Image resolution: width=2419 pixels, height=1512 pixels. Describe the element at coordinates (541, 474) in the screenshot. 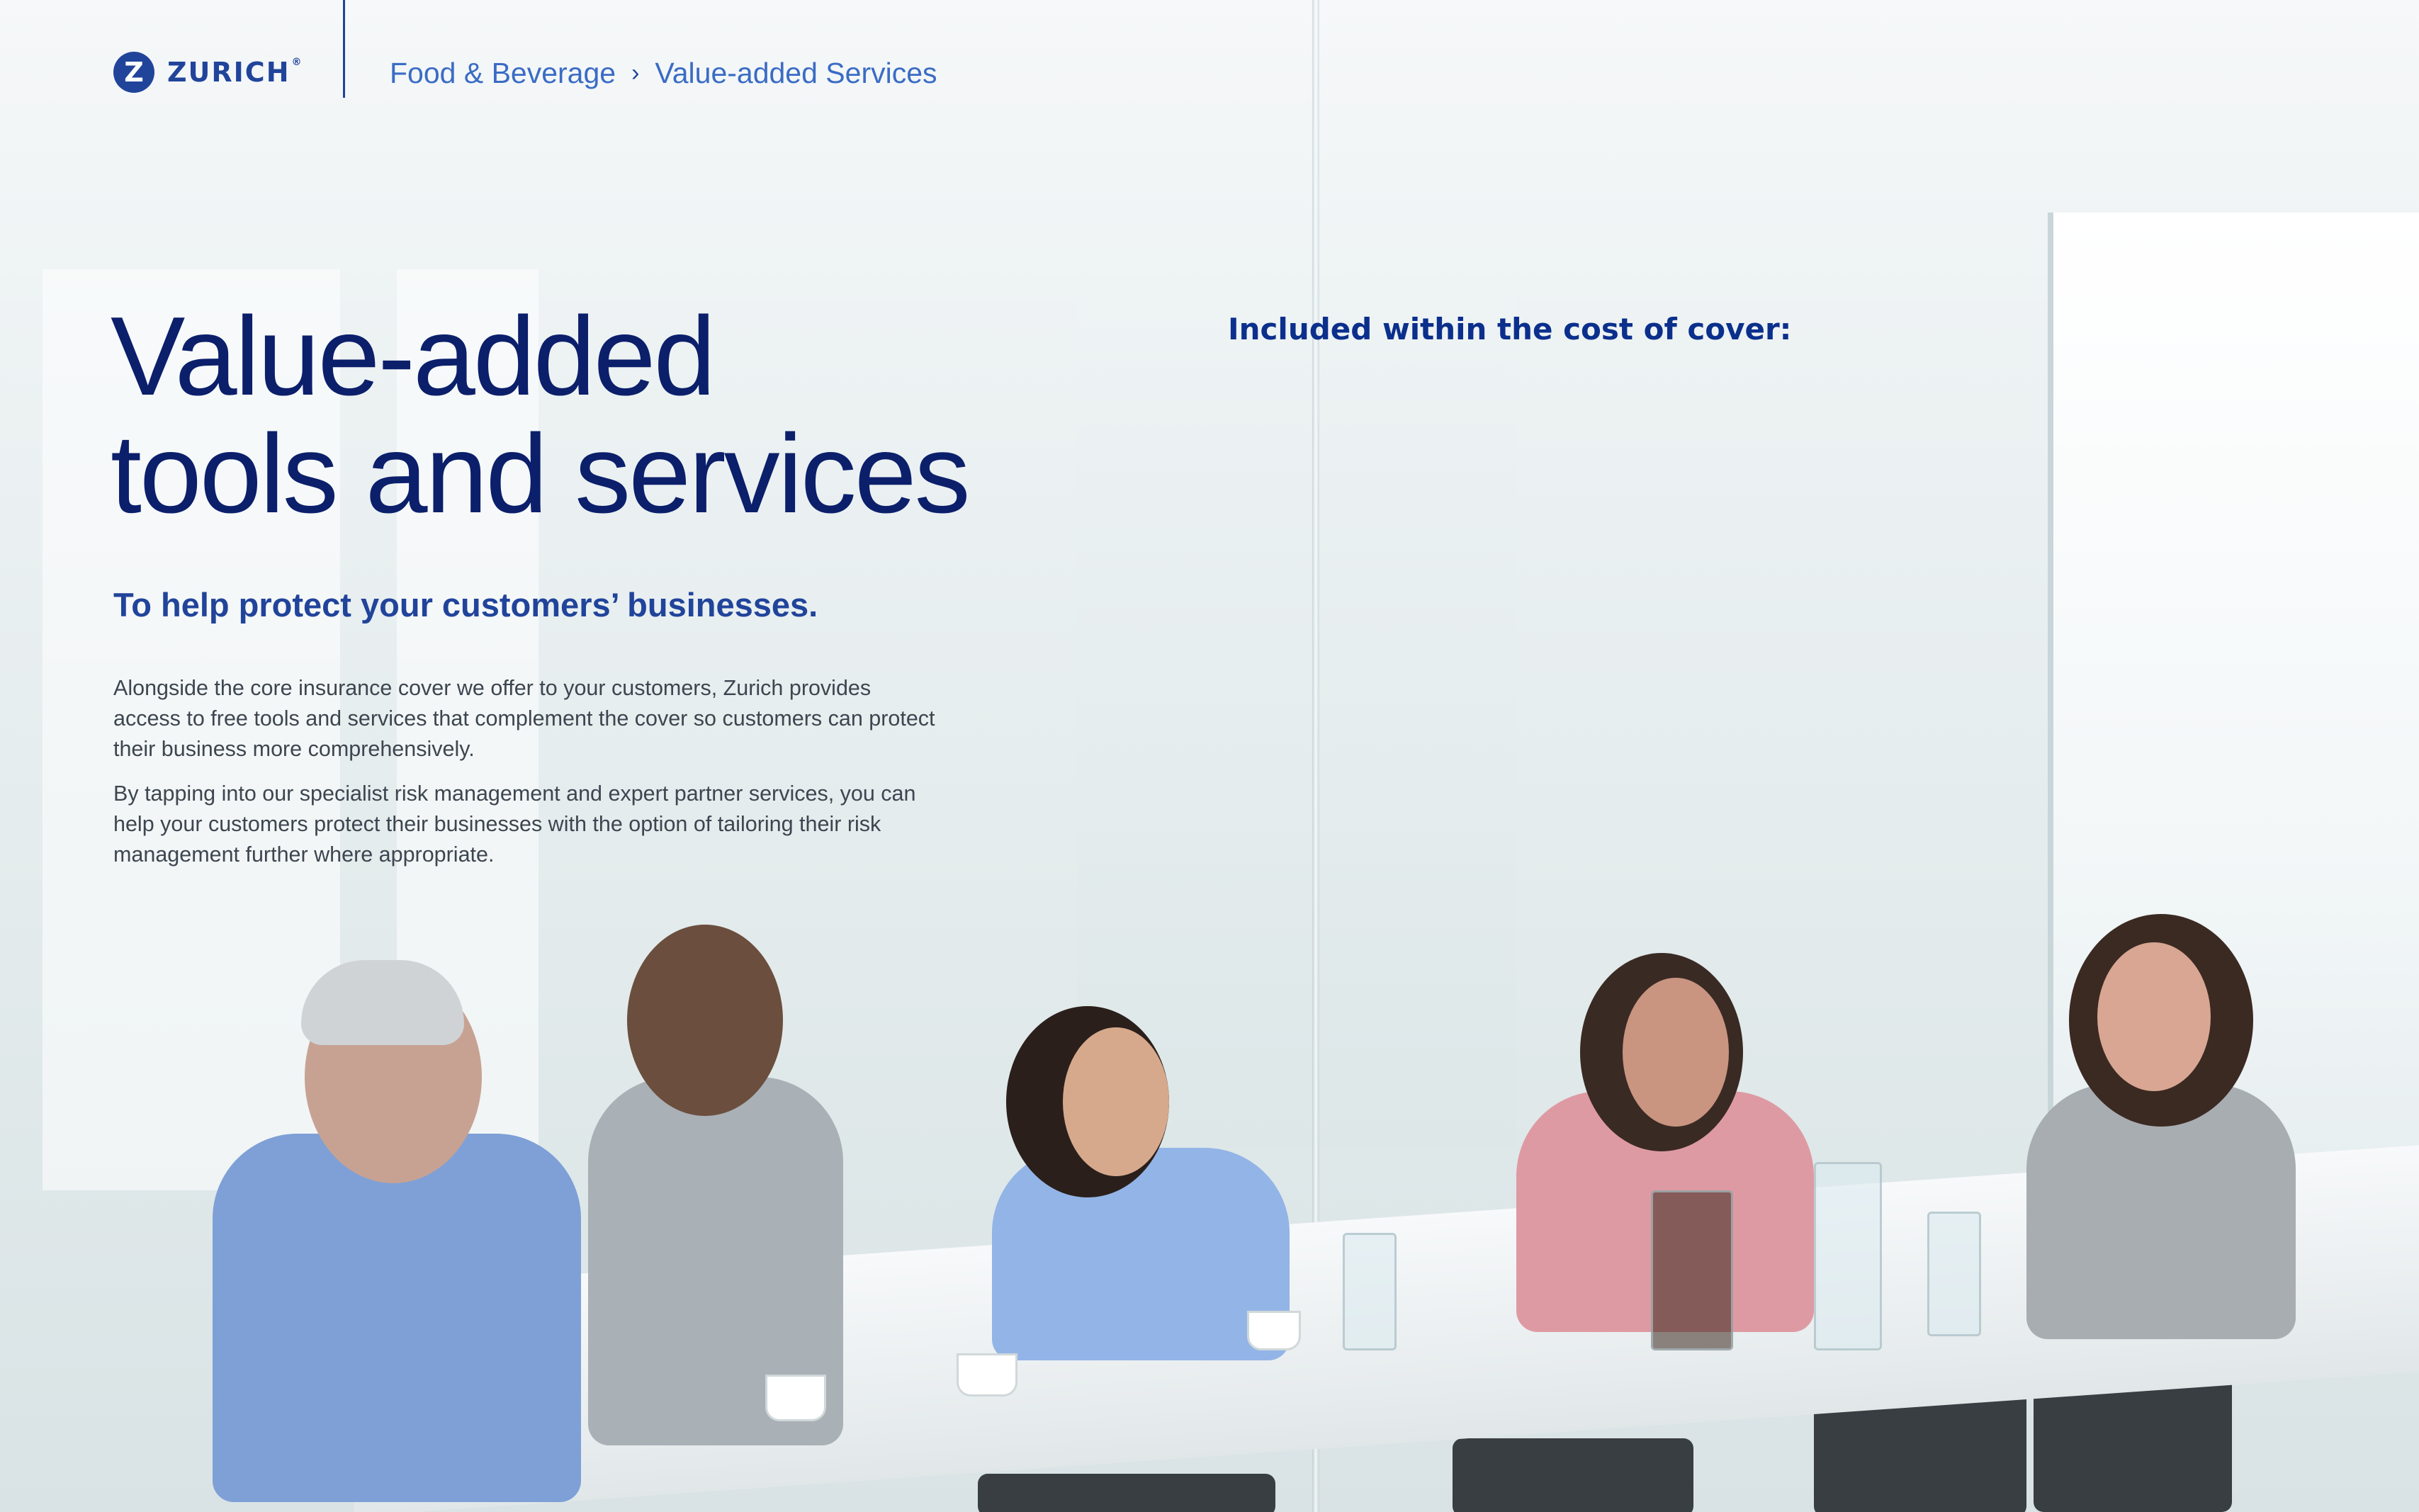

I see `title-line-2: tools and services` at that location.